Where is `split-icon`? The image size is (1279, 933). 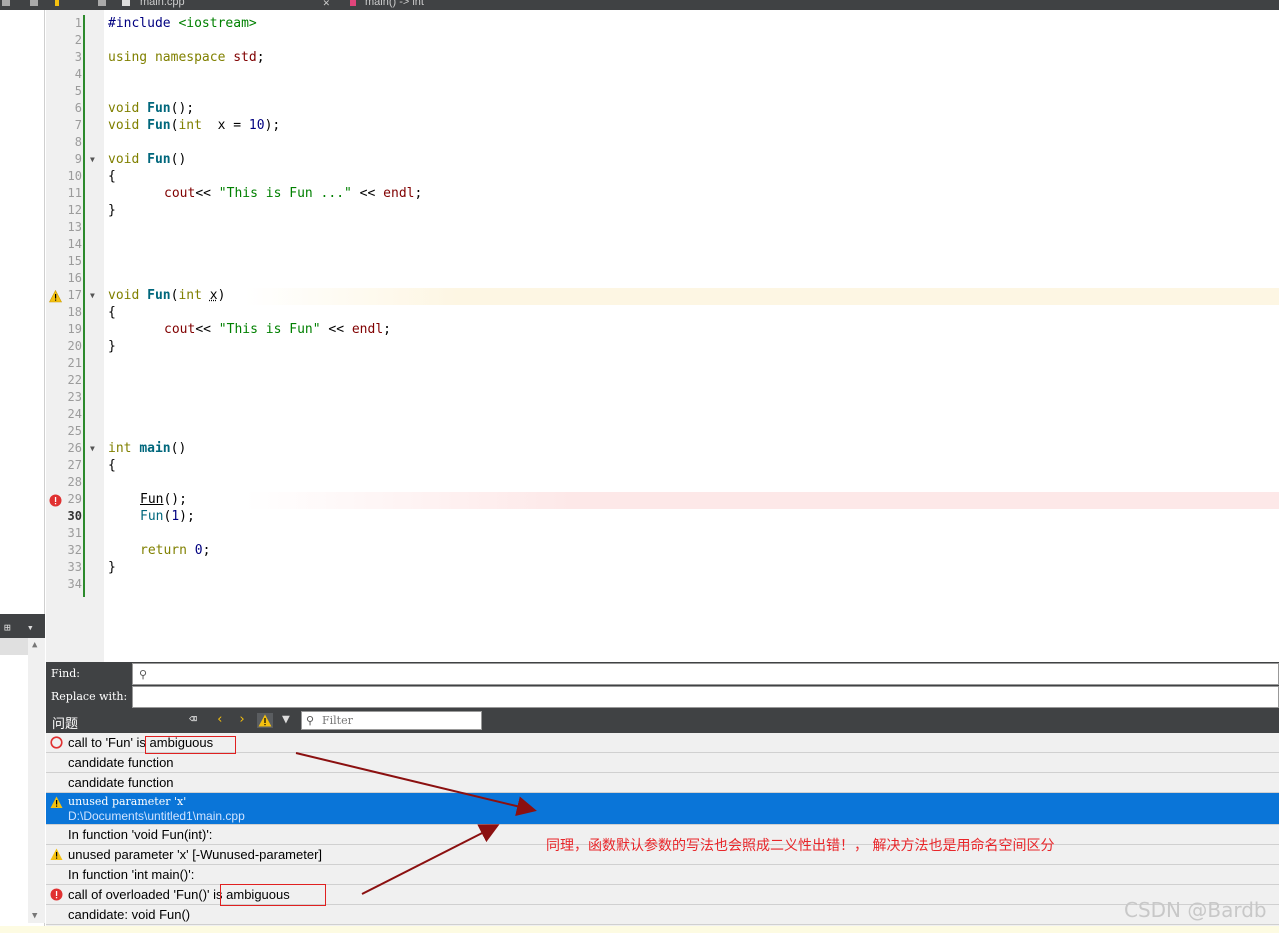 split-icon is located at coordinates (6, 3).